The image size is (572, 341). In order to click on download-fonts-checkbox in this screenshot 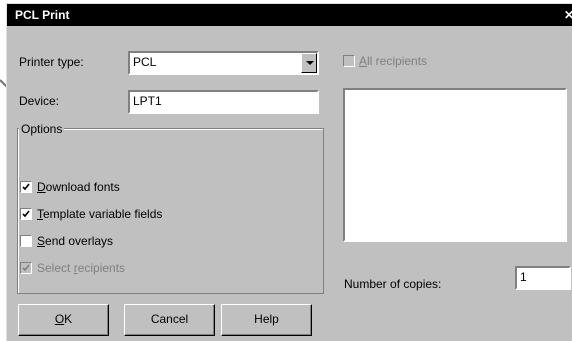, I will do `click(26, 187)`.